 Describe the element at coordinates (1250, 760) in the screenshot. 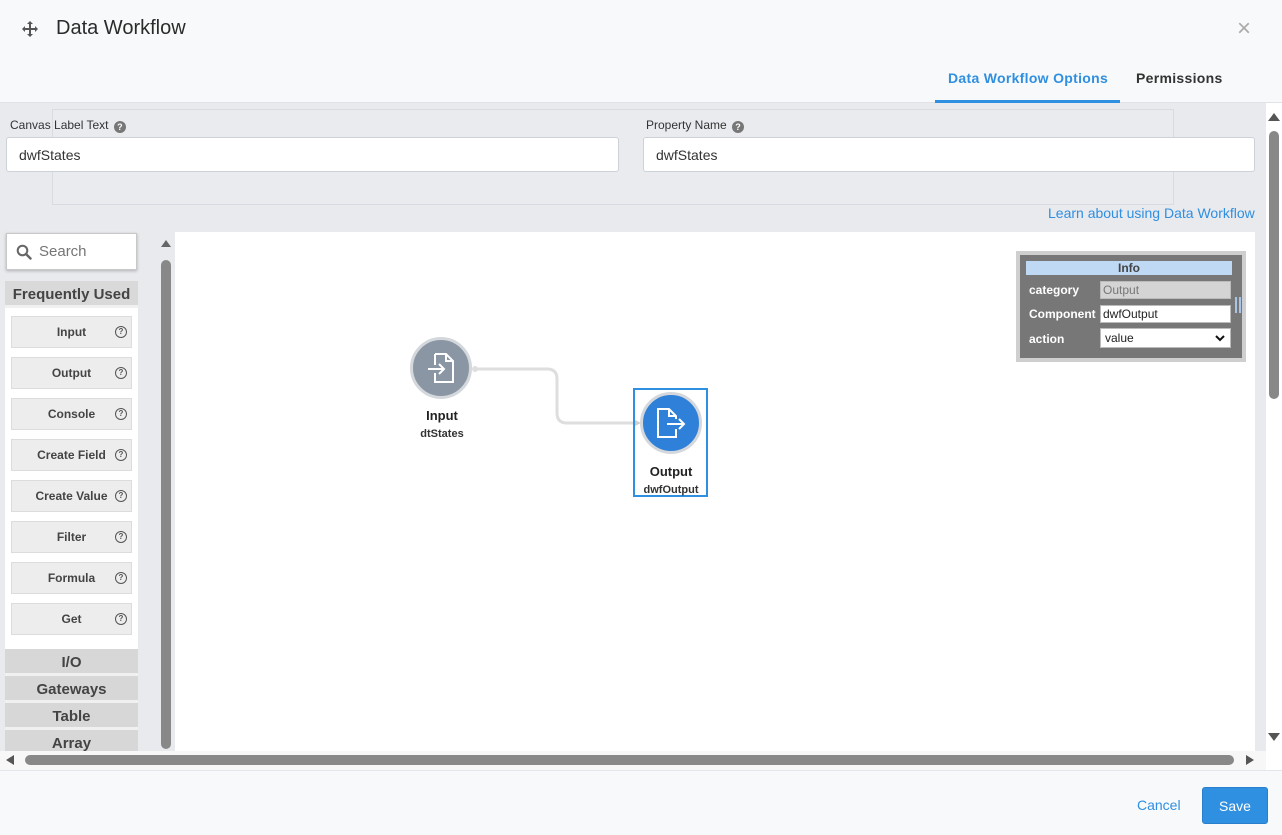

I see `scroll-right-arrow-icon` at that location.